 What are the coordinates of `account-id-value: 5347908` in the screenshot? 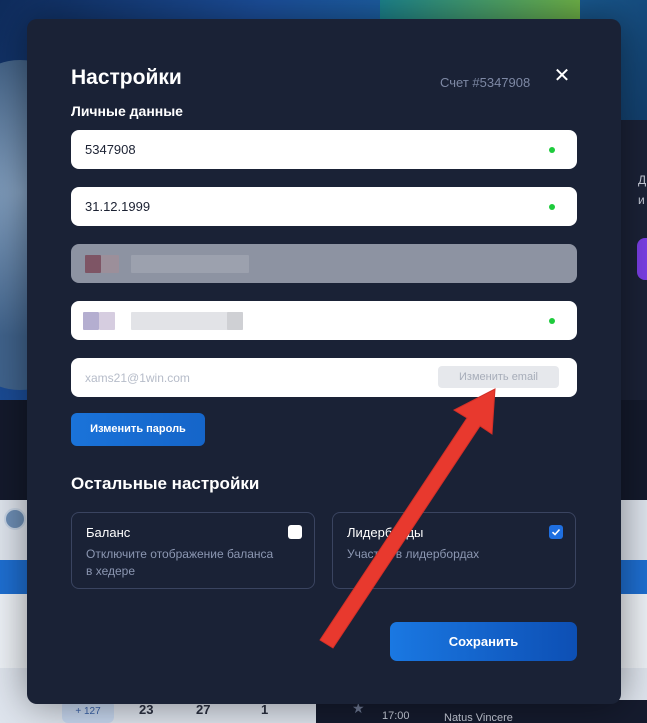 It's located at (110, 149).